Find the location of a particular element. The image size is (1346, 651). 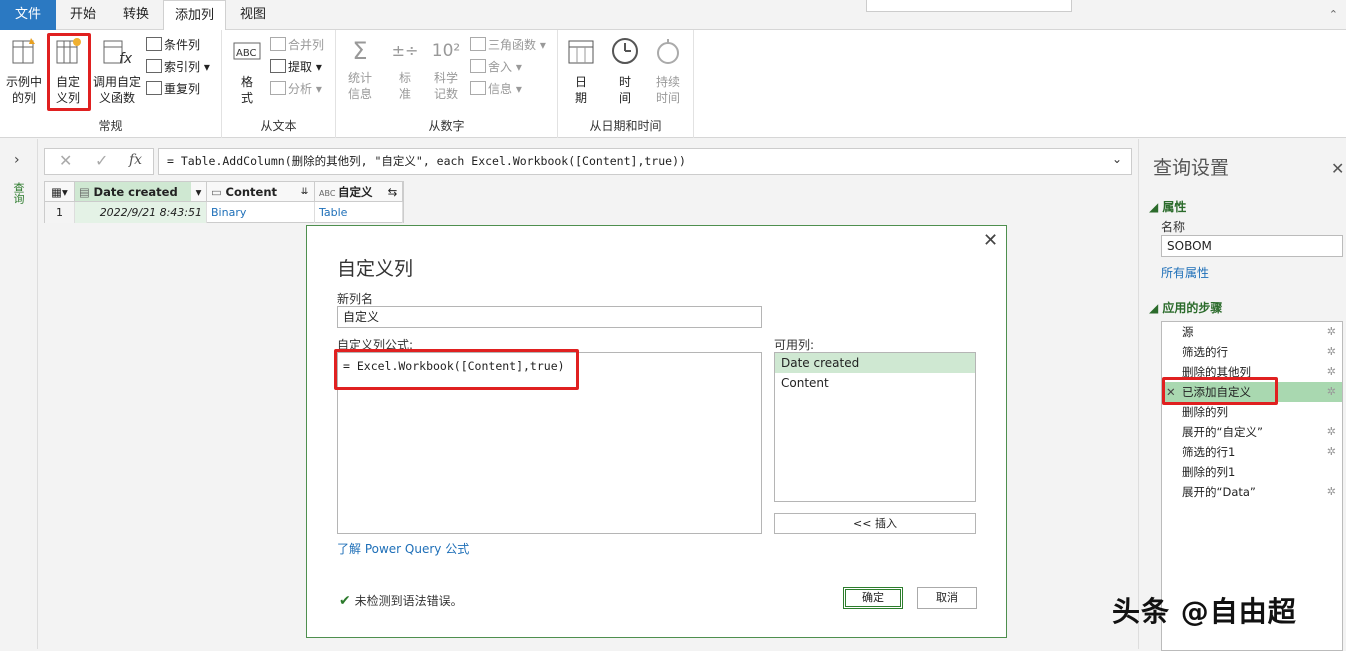

syntax-status-text: 未检测到语法错误。 is located at coordinates (408, 601).